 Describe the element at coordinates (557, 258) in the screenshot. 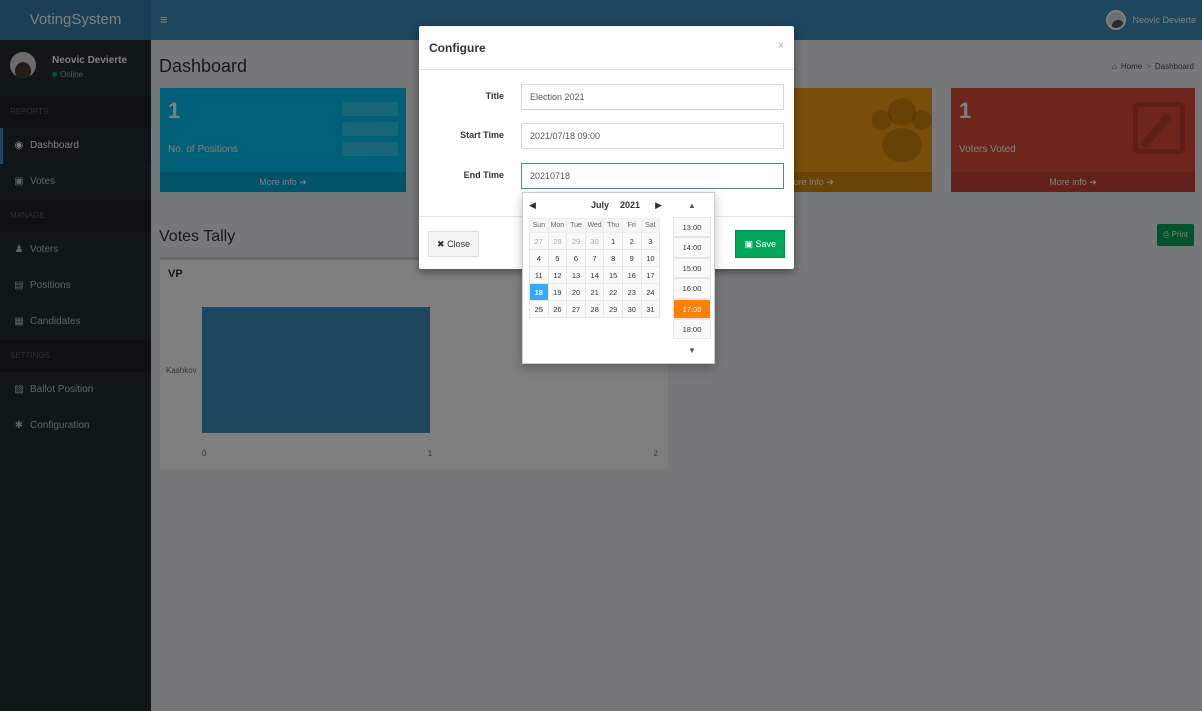

I see `calendar-day: 5` at that location.